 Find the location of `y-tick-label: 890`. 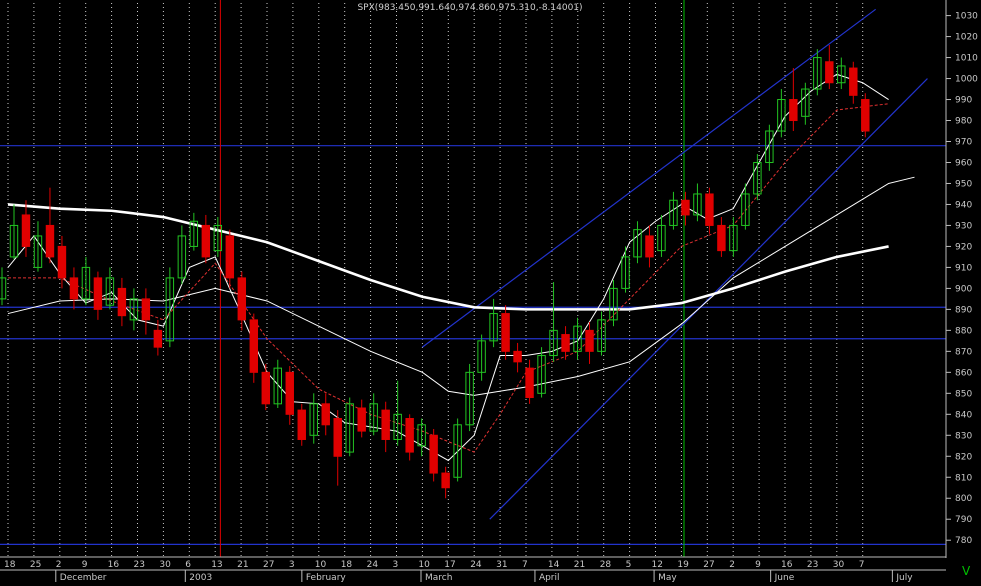

y-tick-label: 890 is located at coordinates (963, 310).